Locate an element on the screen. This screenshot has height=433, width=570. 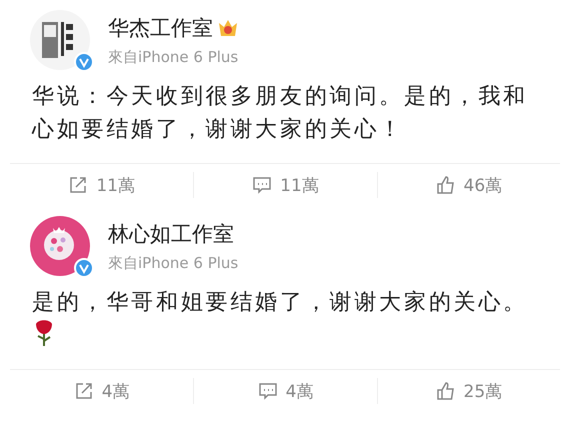
post-text: 华说：今天收到很多朋友的询问。是的，我和心如要结婚了，谢谢大家的关心！ is located at coordinates (279, 113).